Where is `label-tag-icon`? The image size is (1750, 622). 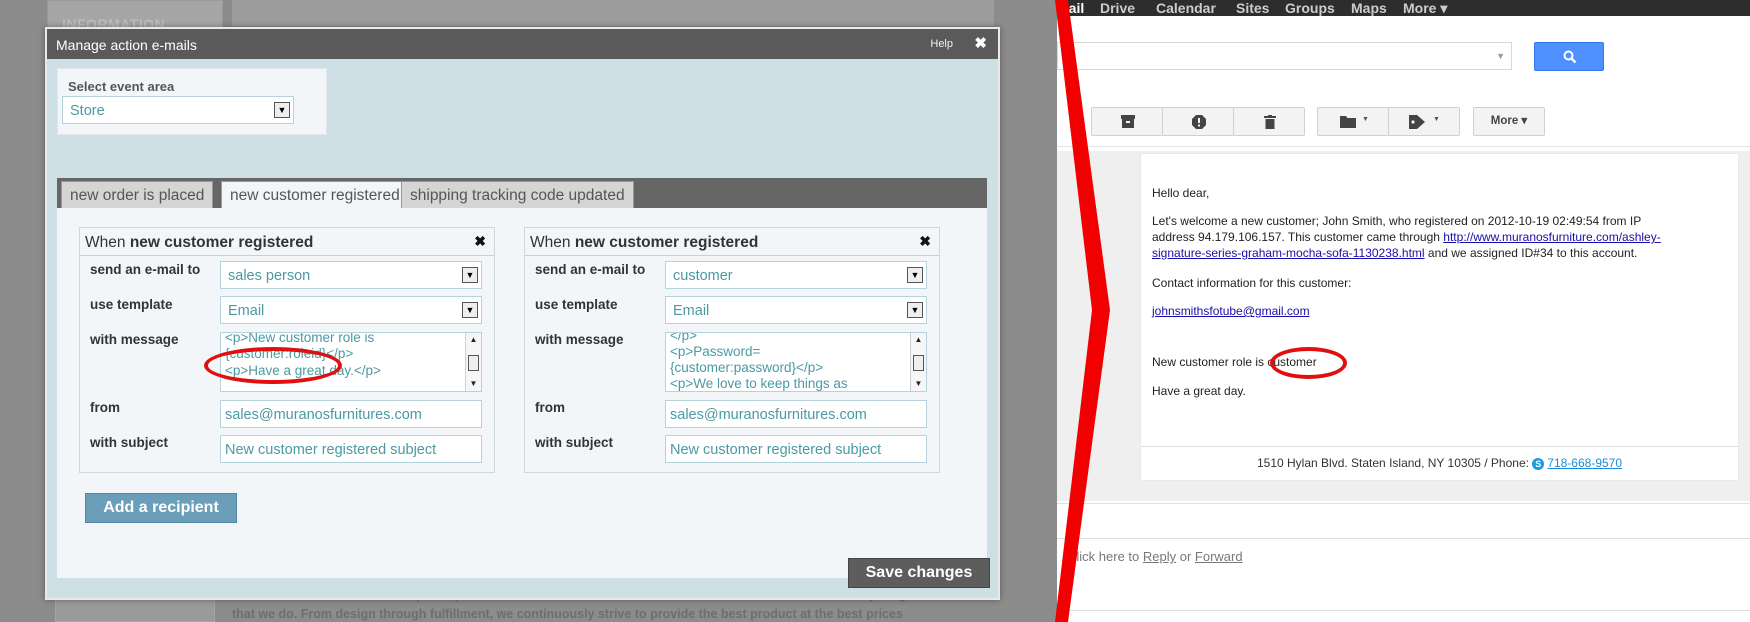
label-tag-icon is located at coordinates (1417, 122).